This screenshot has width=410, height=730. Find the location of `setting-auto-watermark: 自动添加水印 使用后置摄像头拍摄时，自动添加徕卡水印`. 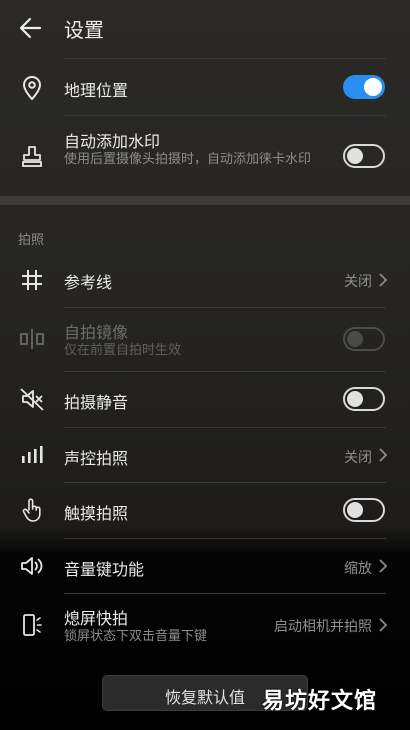

setting-auto-watermark: 自动添加水印 使用后置摄像头拍摄时，自动添加徕卡水印 is located at coordinates (205, 155).